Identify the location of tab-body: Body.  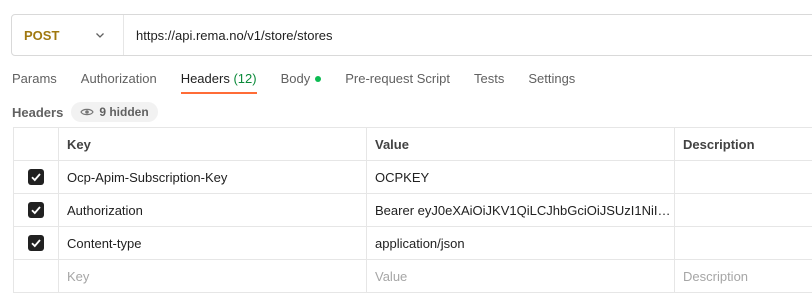
(301, 80).